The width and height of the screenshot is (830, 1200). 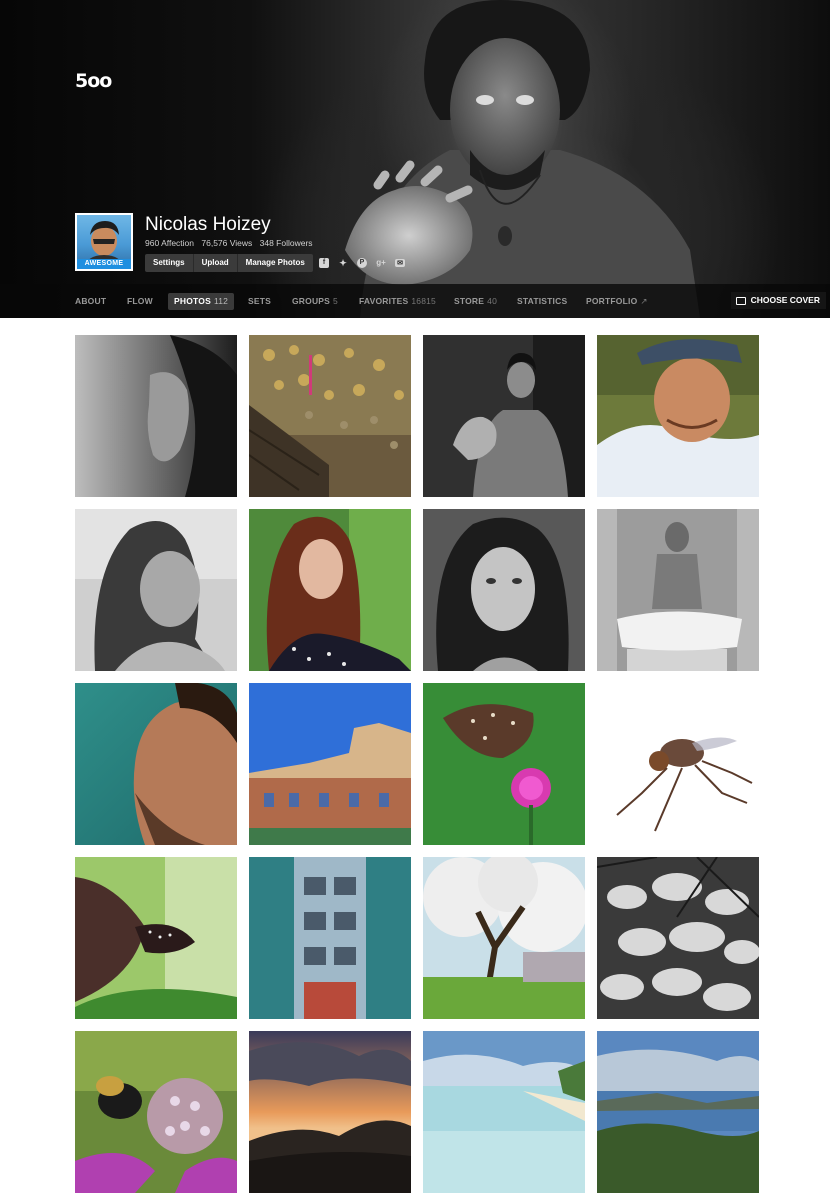 I want to click on photo-love-locks-bridge, so click(x=330, y=416).